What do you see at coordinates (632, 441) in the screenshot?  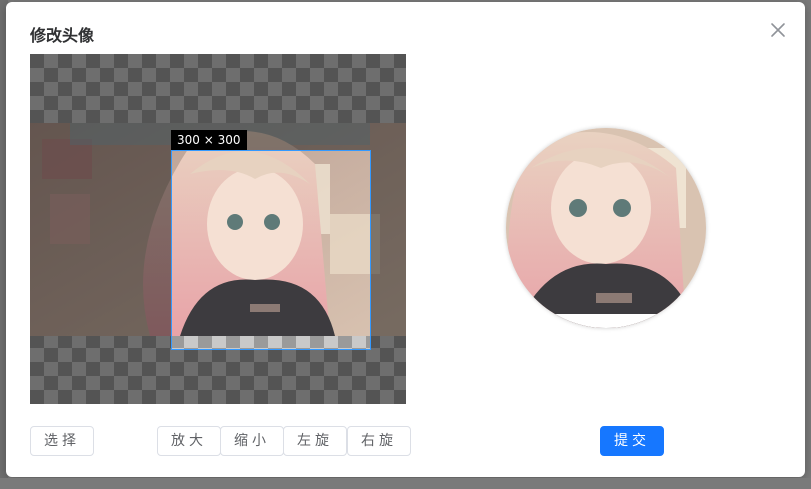 I see `submit-button: 提交` at bounding box center [632, 441].